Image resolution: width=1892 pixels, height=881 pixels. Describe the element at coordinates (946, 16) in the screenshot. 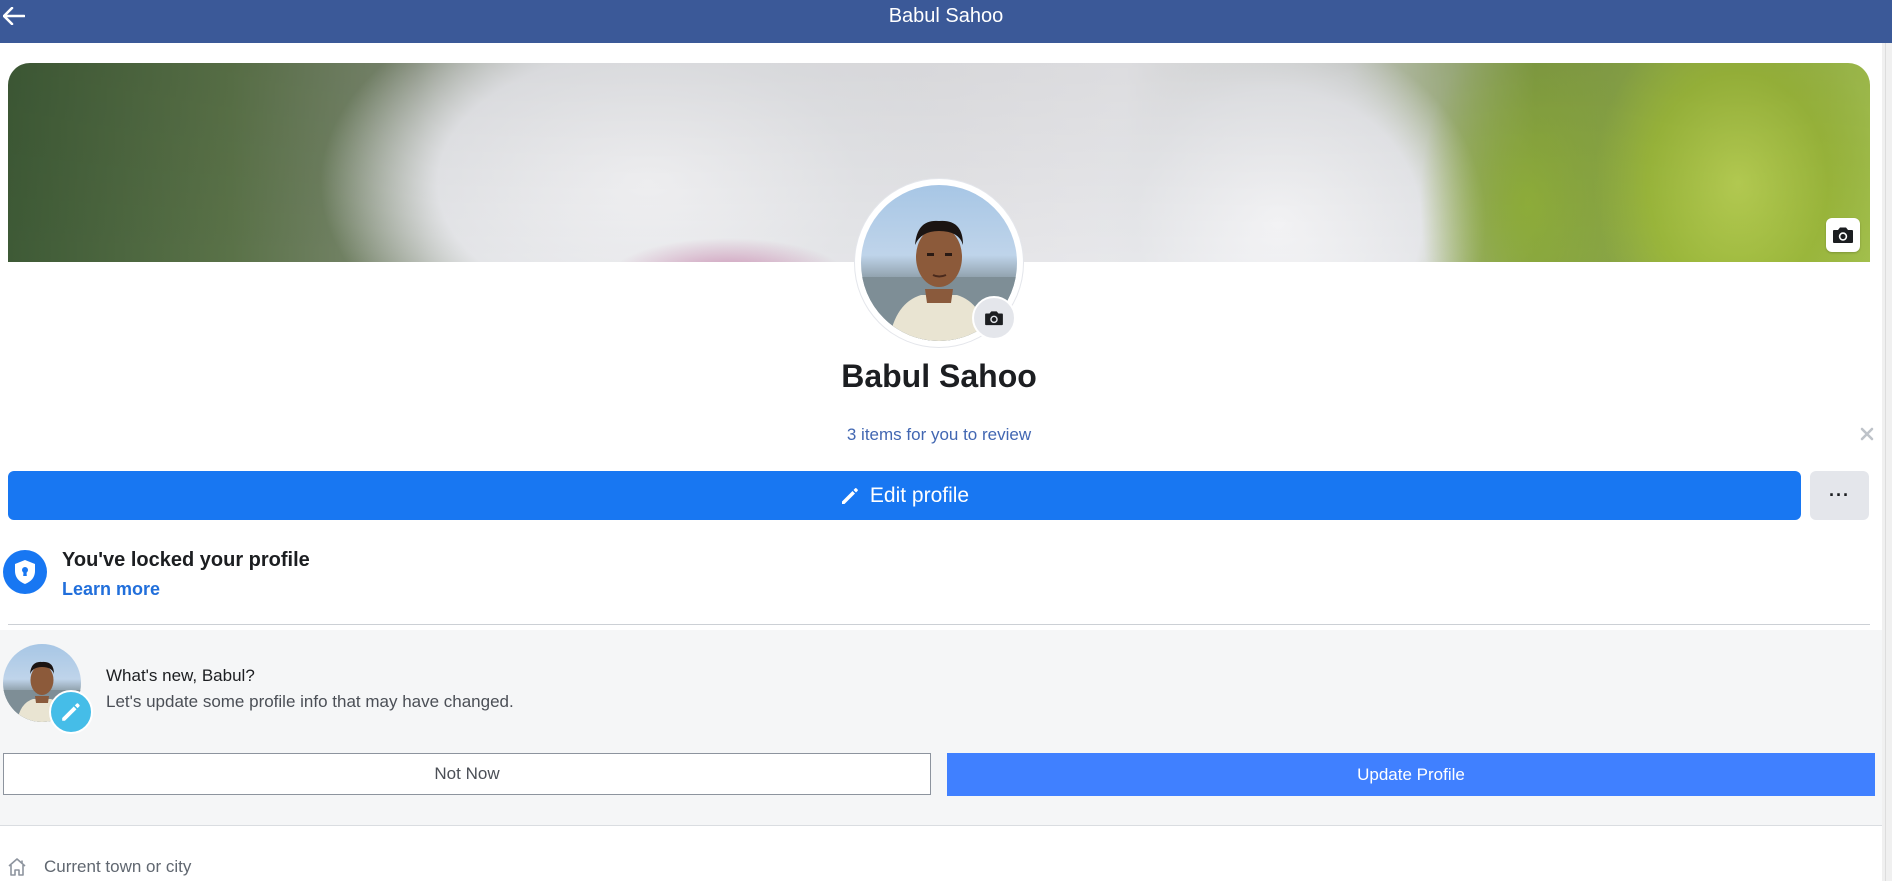

I see `page-title: Babul Sahoo` at that location.